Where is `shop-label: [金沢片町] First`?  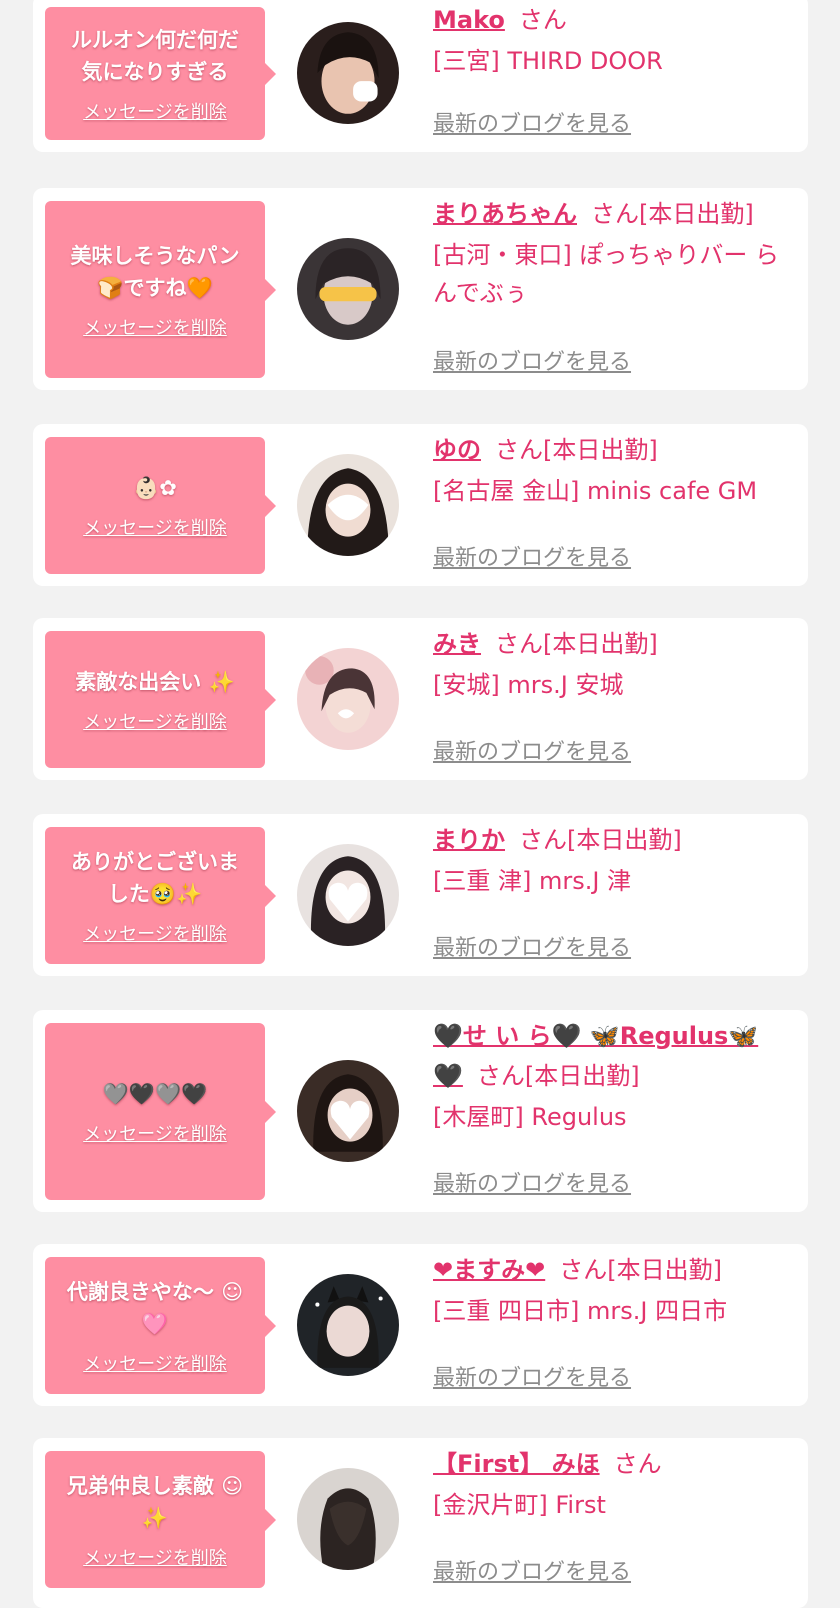 shop-label: [金沢片町] First is located at coordinates (519, 1505).